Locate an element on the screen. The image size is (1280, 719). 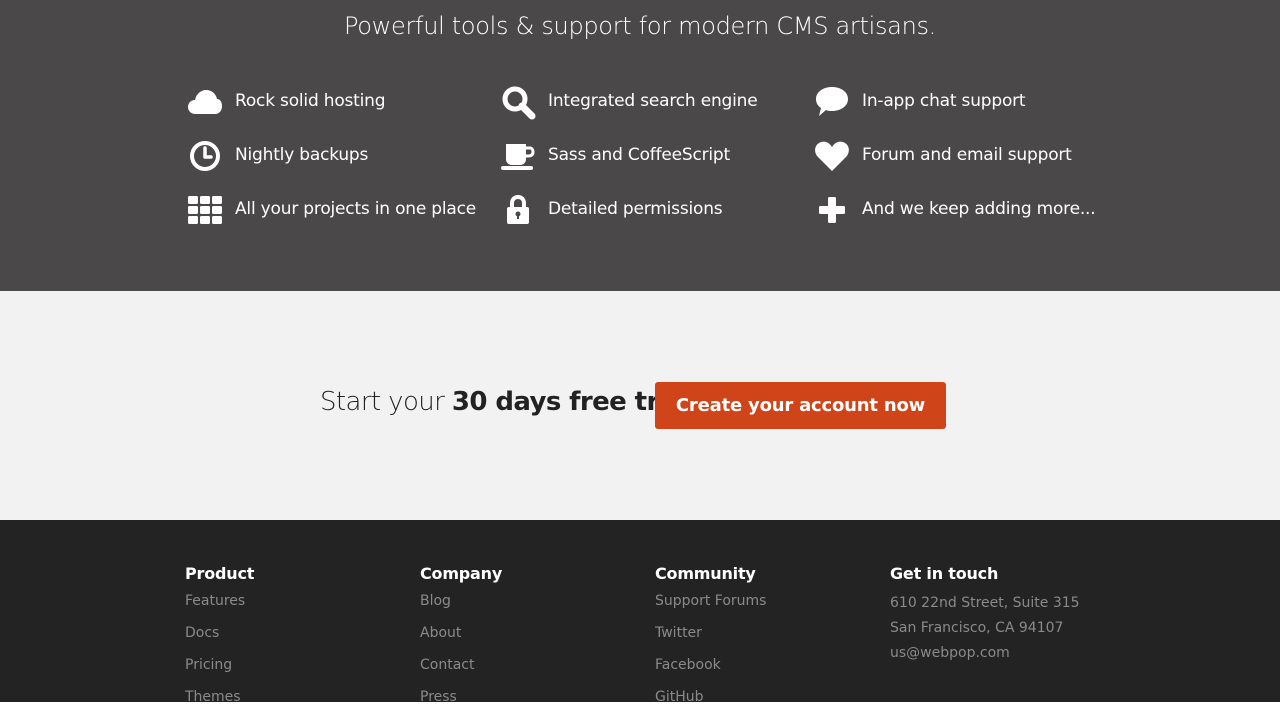
footer-link-themes: Themes is located at coordinates (295, 703).